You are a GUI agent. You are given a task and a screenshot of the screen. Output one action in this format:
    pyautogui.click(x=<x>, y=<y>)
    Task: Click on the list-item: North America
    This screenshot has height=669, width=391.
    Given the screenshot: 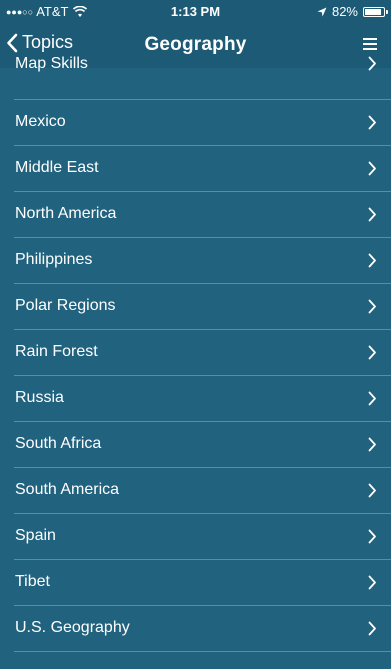 What is the action you would take?
    pyautogui.click(x=202, y=215)
    